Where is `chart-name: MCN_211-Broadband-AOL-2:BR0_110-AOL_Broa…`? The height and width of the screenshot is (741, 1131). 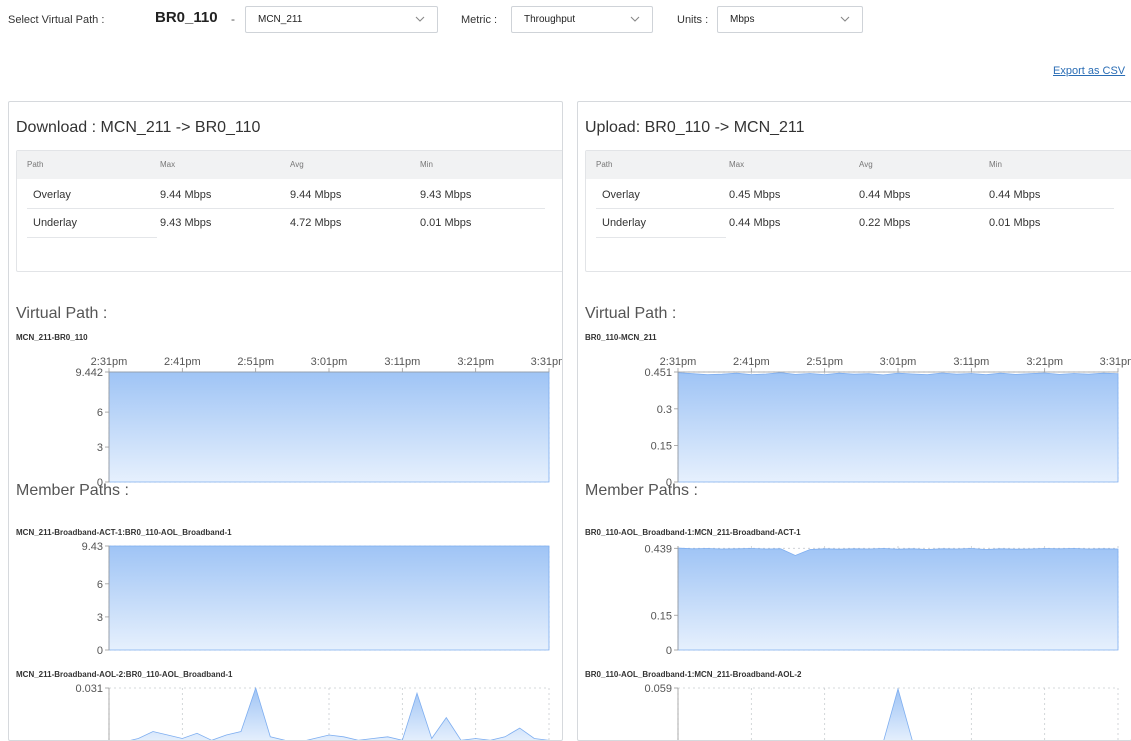 chart-name: MCN_211-Broadband-AOL-2:BR0_110-AOL_Broa… is located at coordinates (124, 674).